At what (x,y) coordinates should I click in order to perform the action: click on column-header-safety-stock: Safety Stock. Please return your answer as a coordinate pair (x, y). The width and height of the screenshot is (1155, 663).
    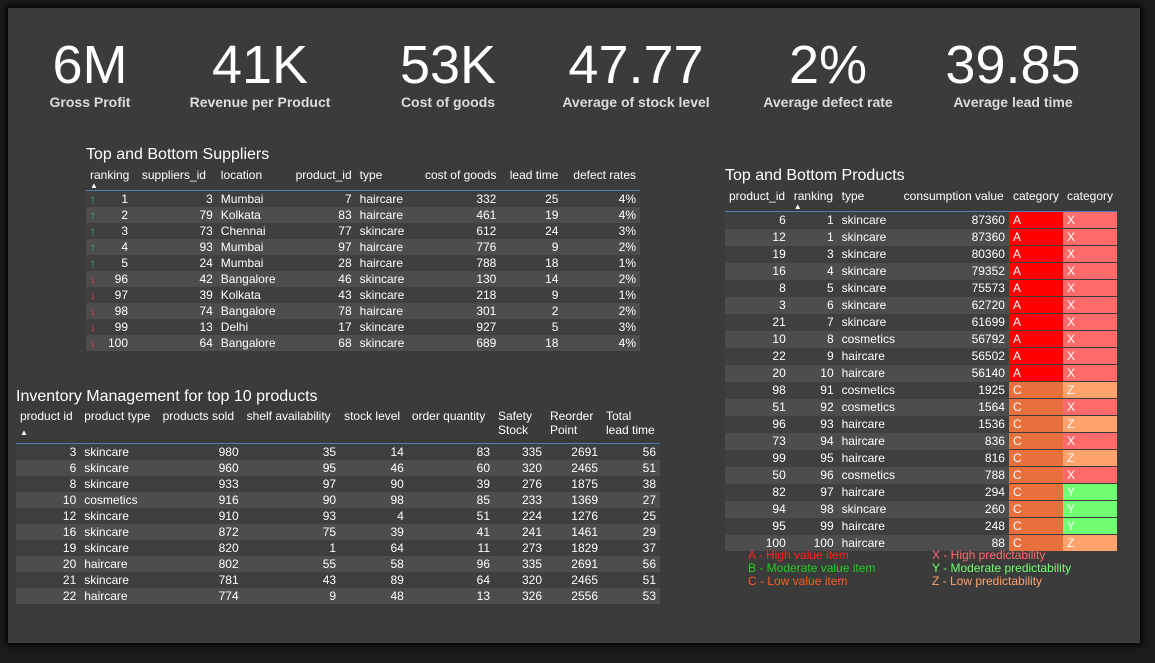
    Looking at the image, I should click on (520, 426).